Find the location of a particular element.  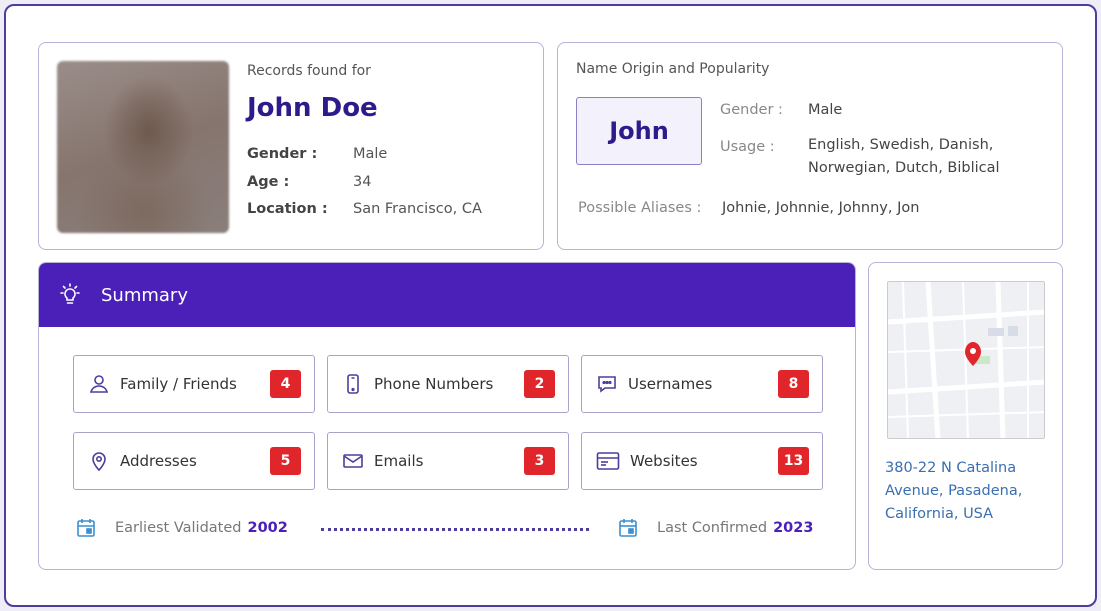

tile-label: Phone Numbers is located at coordinates (434, 384).